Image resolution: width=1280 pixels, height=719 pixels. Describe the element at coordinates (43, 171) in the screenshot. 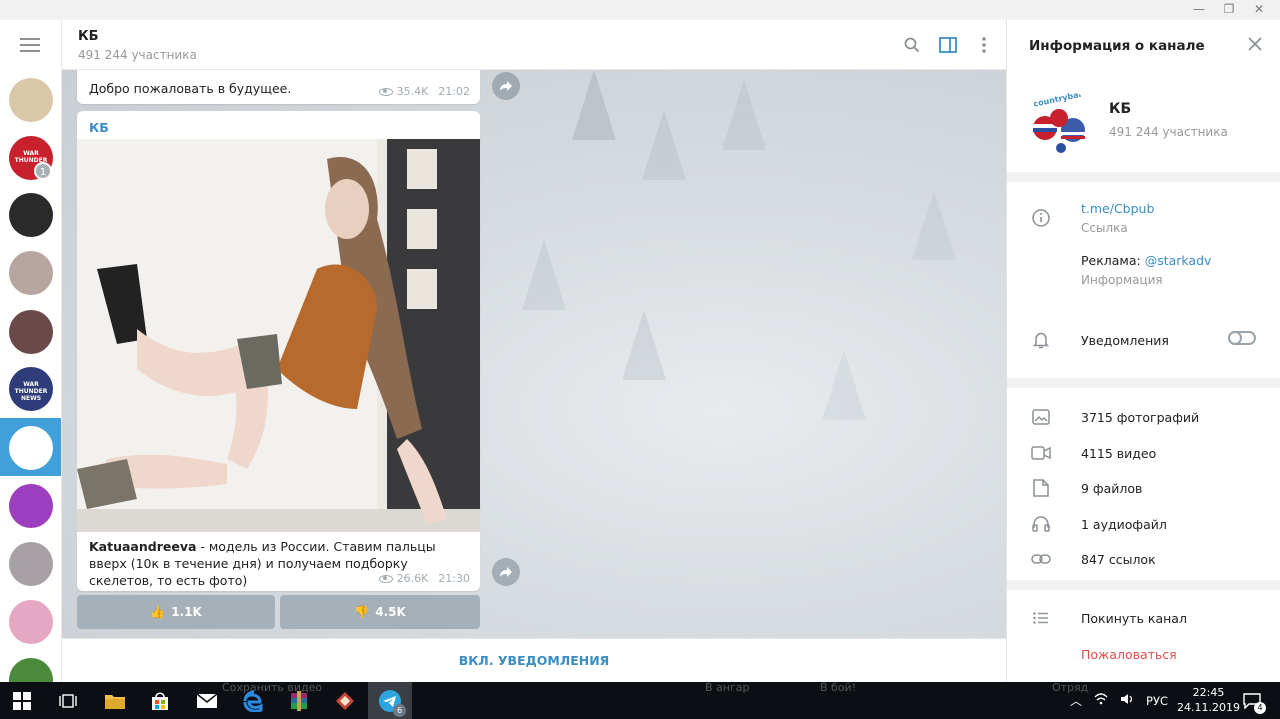

I see `unread-badge: 1` at that location.